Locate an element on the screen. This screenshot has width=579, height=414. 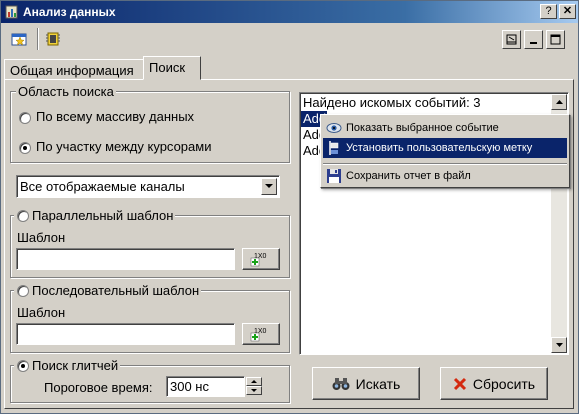
glitch-search-legend: Поиск глитчей is located at coordinates (67, 365).